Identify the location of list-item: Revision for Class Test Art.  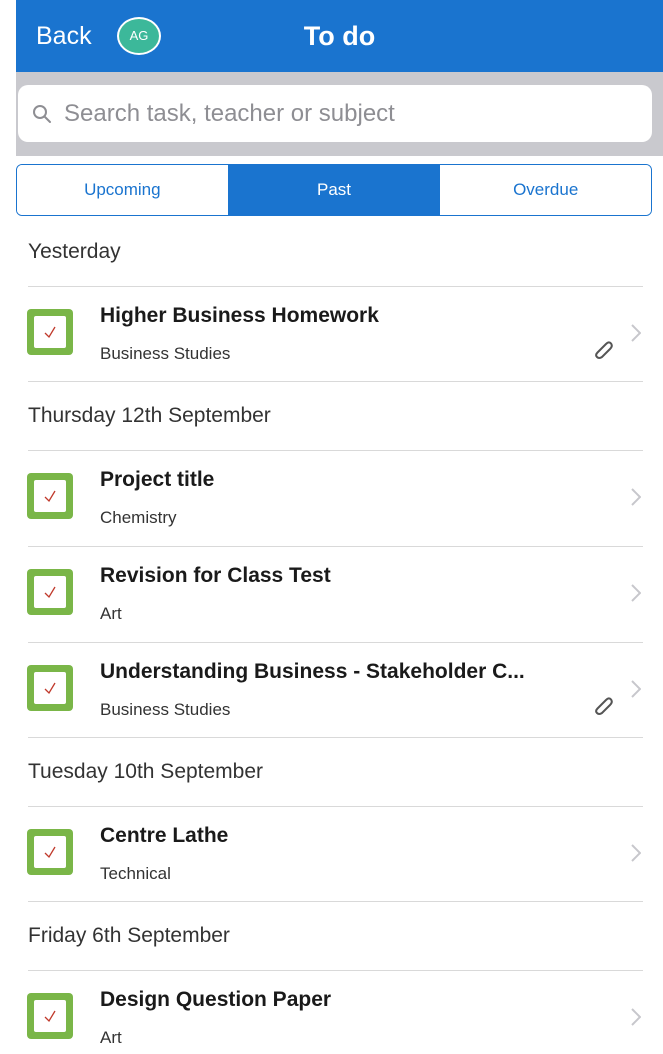
(339, 594).